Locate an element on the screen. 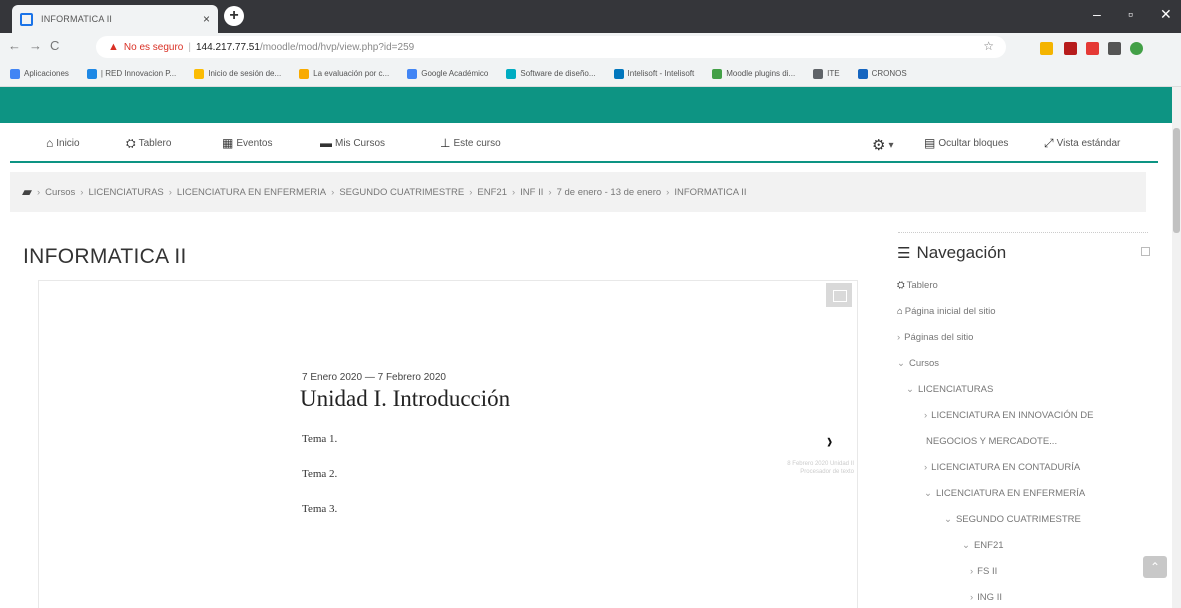 This screenshot has height=608, width=1181. bookmark-item: CRONOS is located at coordinates (882, 73).